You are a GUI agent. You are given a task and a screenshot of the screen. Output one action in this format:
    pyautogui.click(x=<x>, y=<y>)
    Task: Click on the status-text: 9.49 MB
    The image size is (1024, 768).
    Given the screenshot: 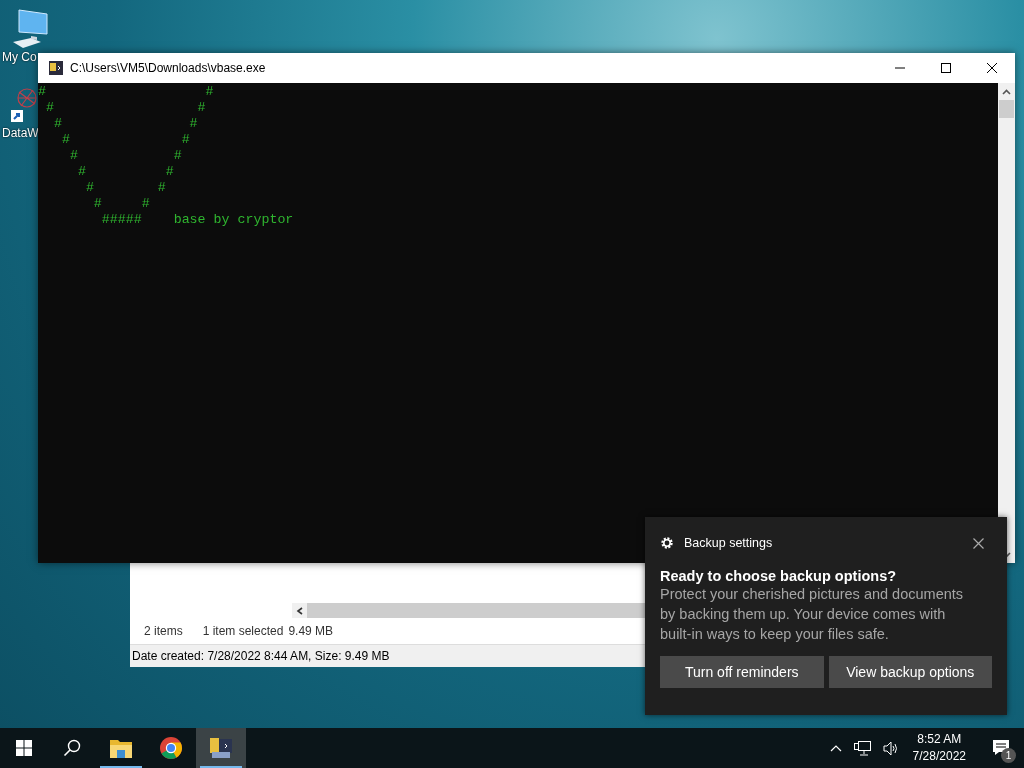 What is the action you would take?
    pyautogui.click(x=311, y=631)
    